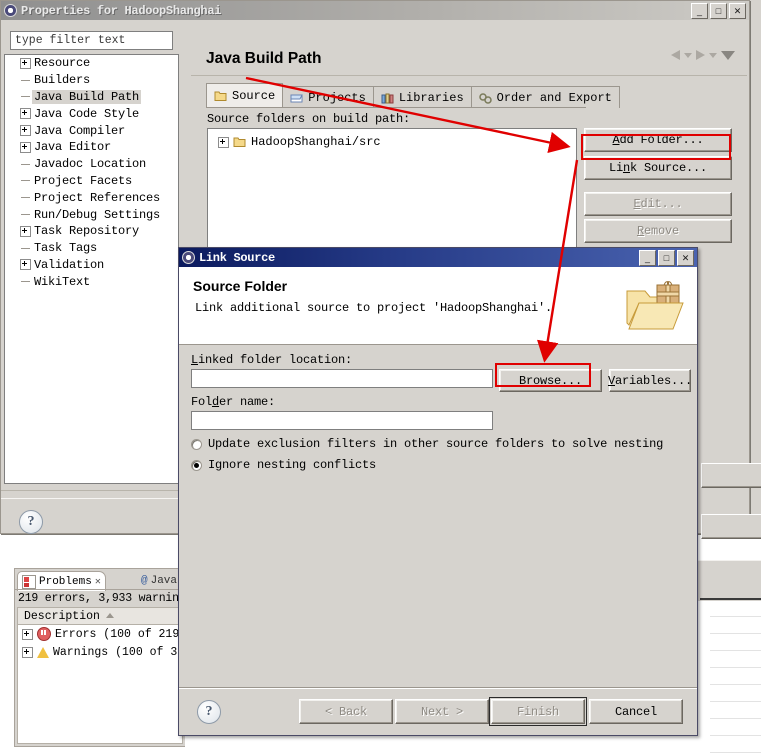  Describe the element at coordinates (91, 147) in the screenshot. I see `sidebar-item-java-editor: Java Editor` at that location.